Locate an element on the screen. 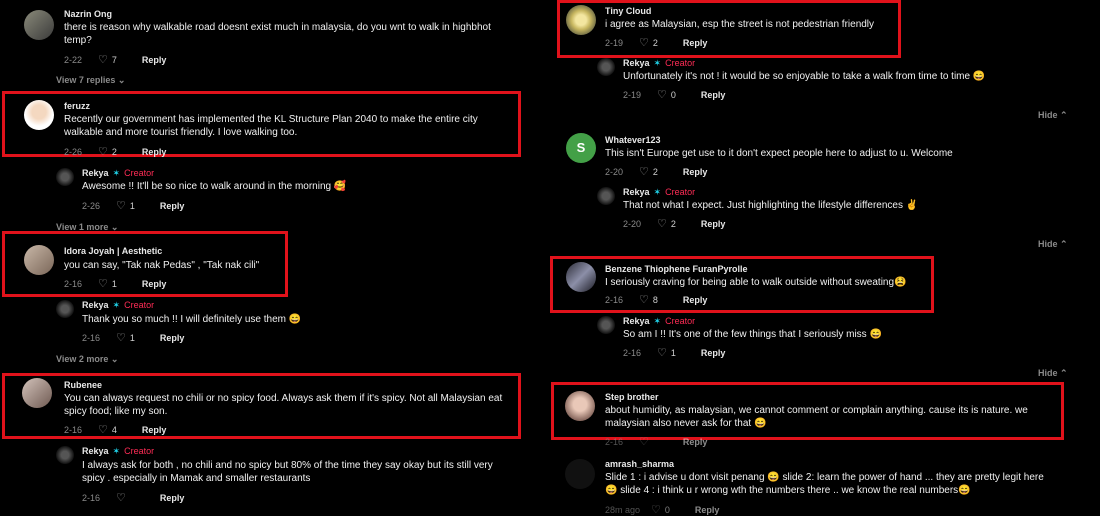 This screenshot has width=1100, height=516. comment-username: amrash_sharma is located at coordinates (639, 464).